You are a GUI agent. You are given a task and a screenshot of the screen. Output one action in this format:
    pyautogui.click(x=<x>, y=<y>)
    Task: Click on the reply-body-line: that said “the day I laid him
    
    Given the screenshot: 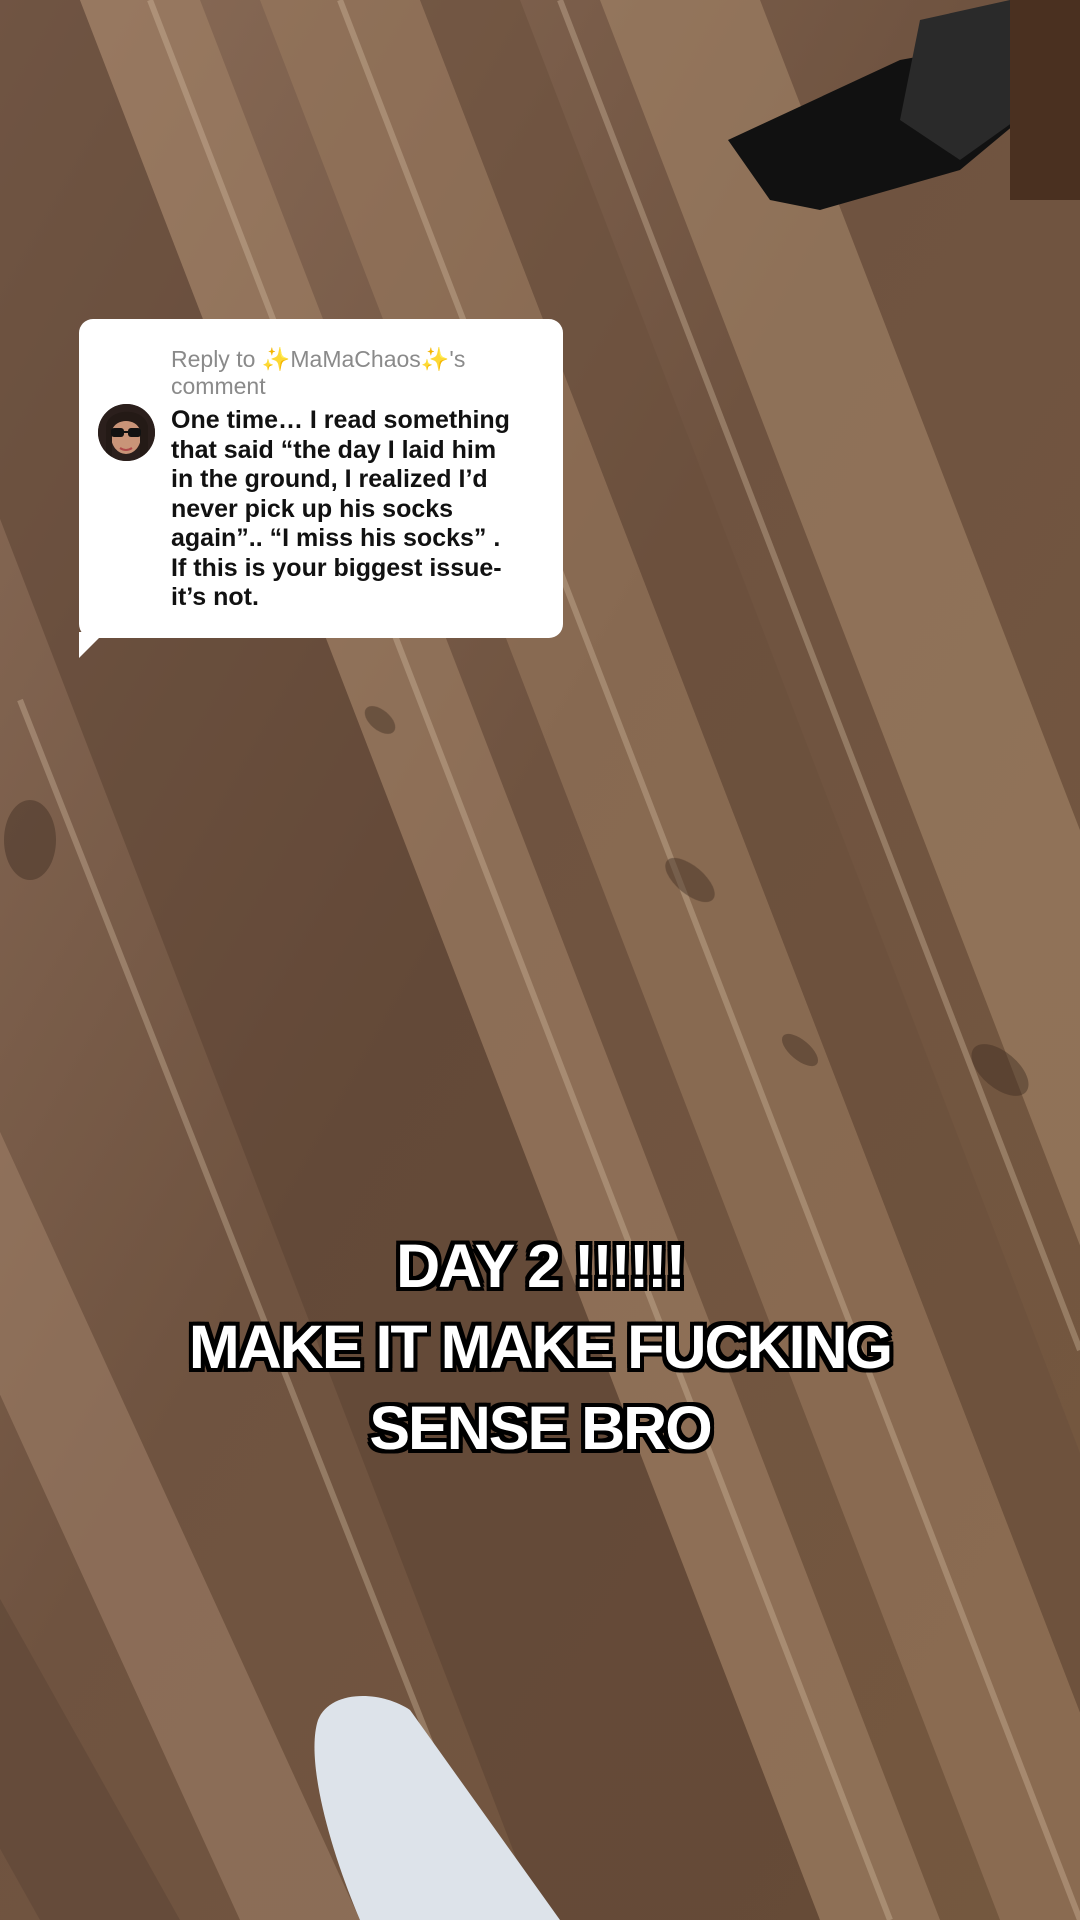 What is the action you would take?
    pyautogui.click(x=334, y=449)
    